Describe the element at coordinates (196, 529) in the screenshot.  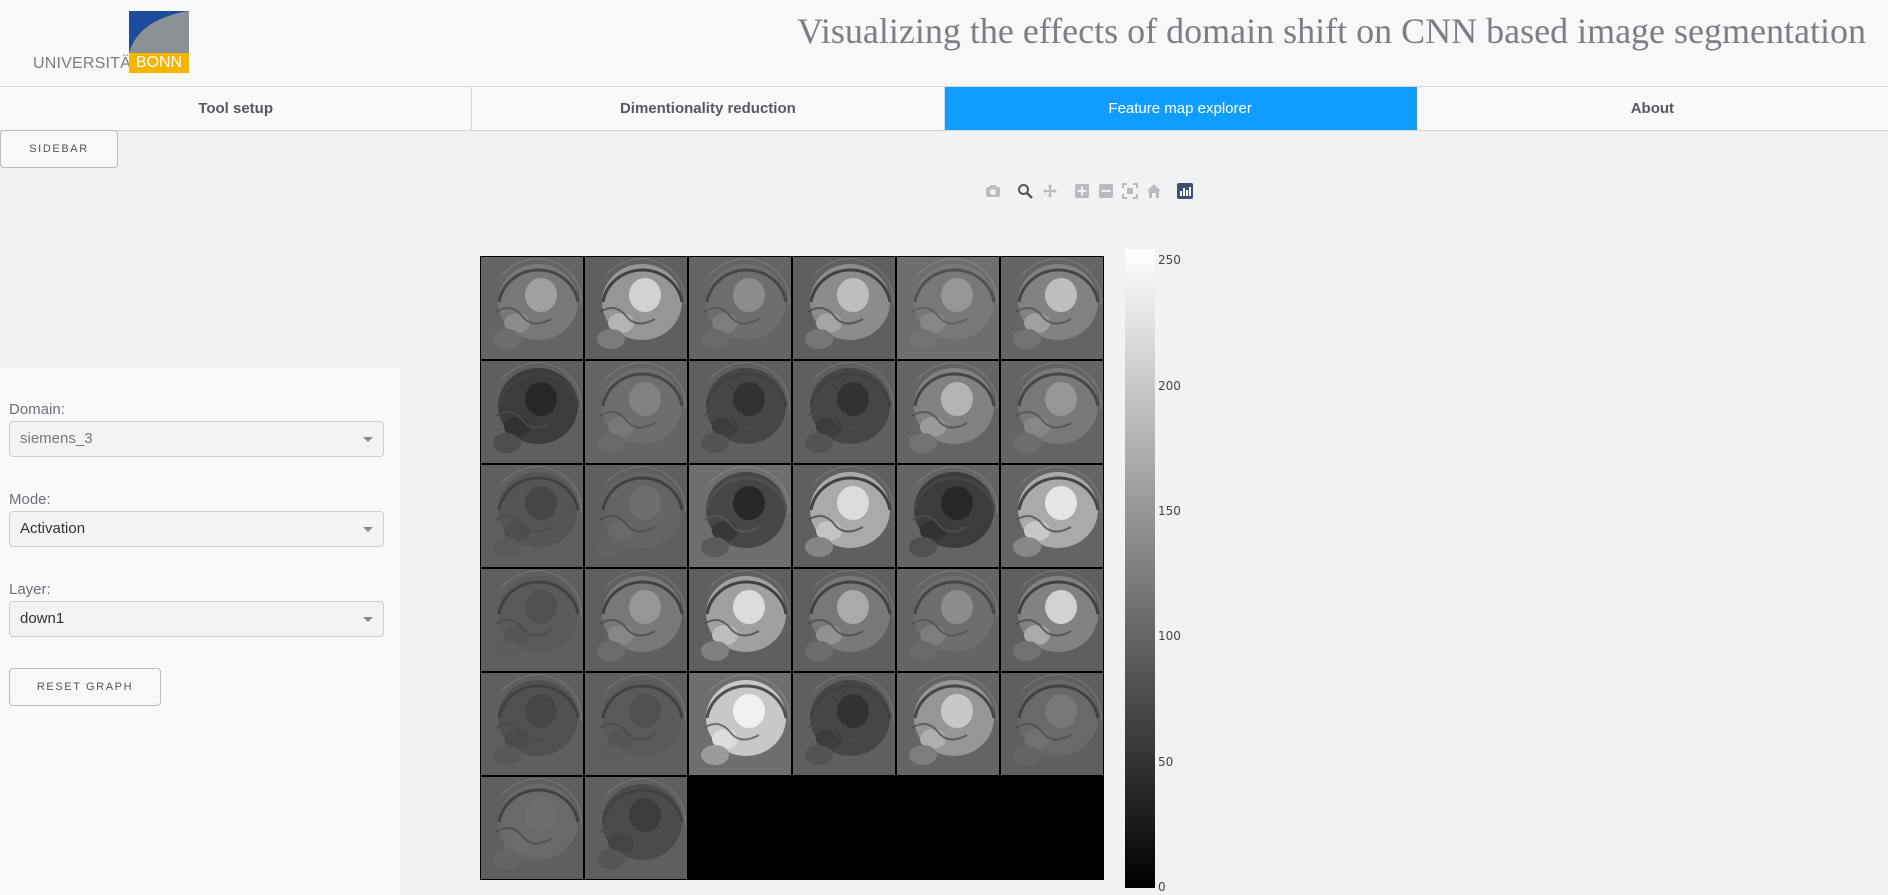
I see `mode-dropdown: Activation` at that location.